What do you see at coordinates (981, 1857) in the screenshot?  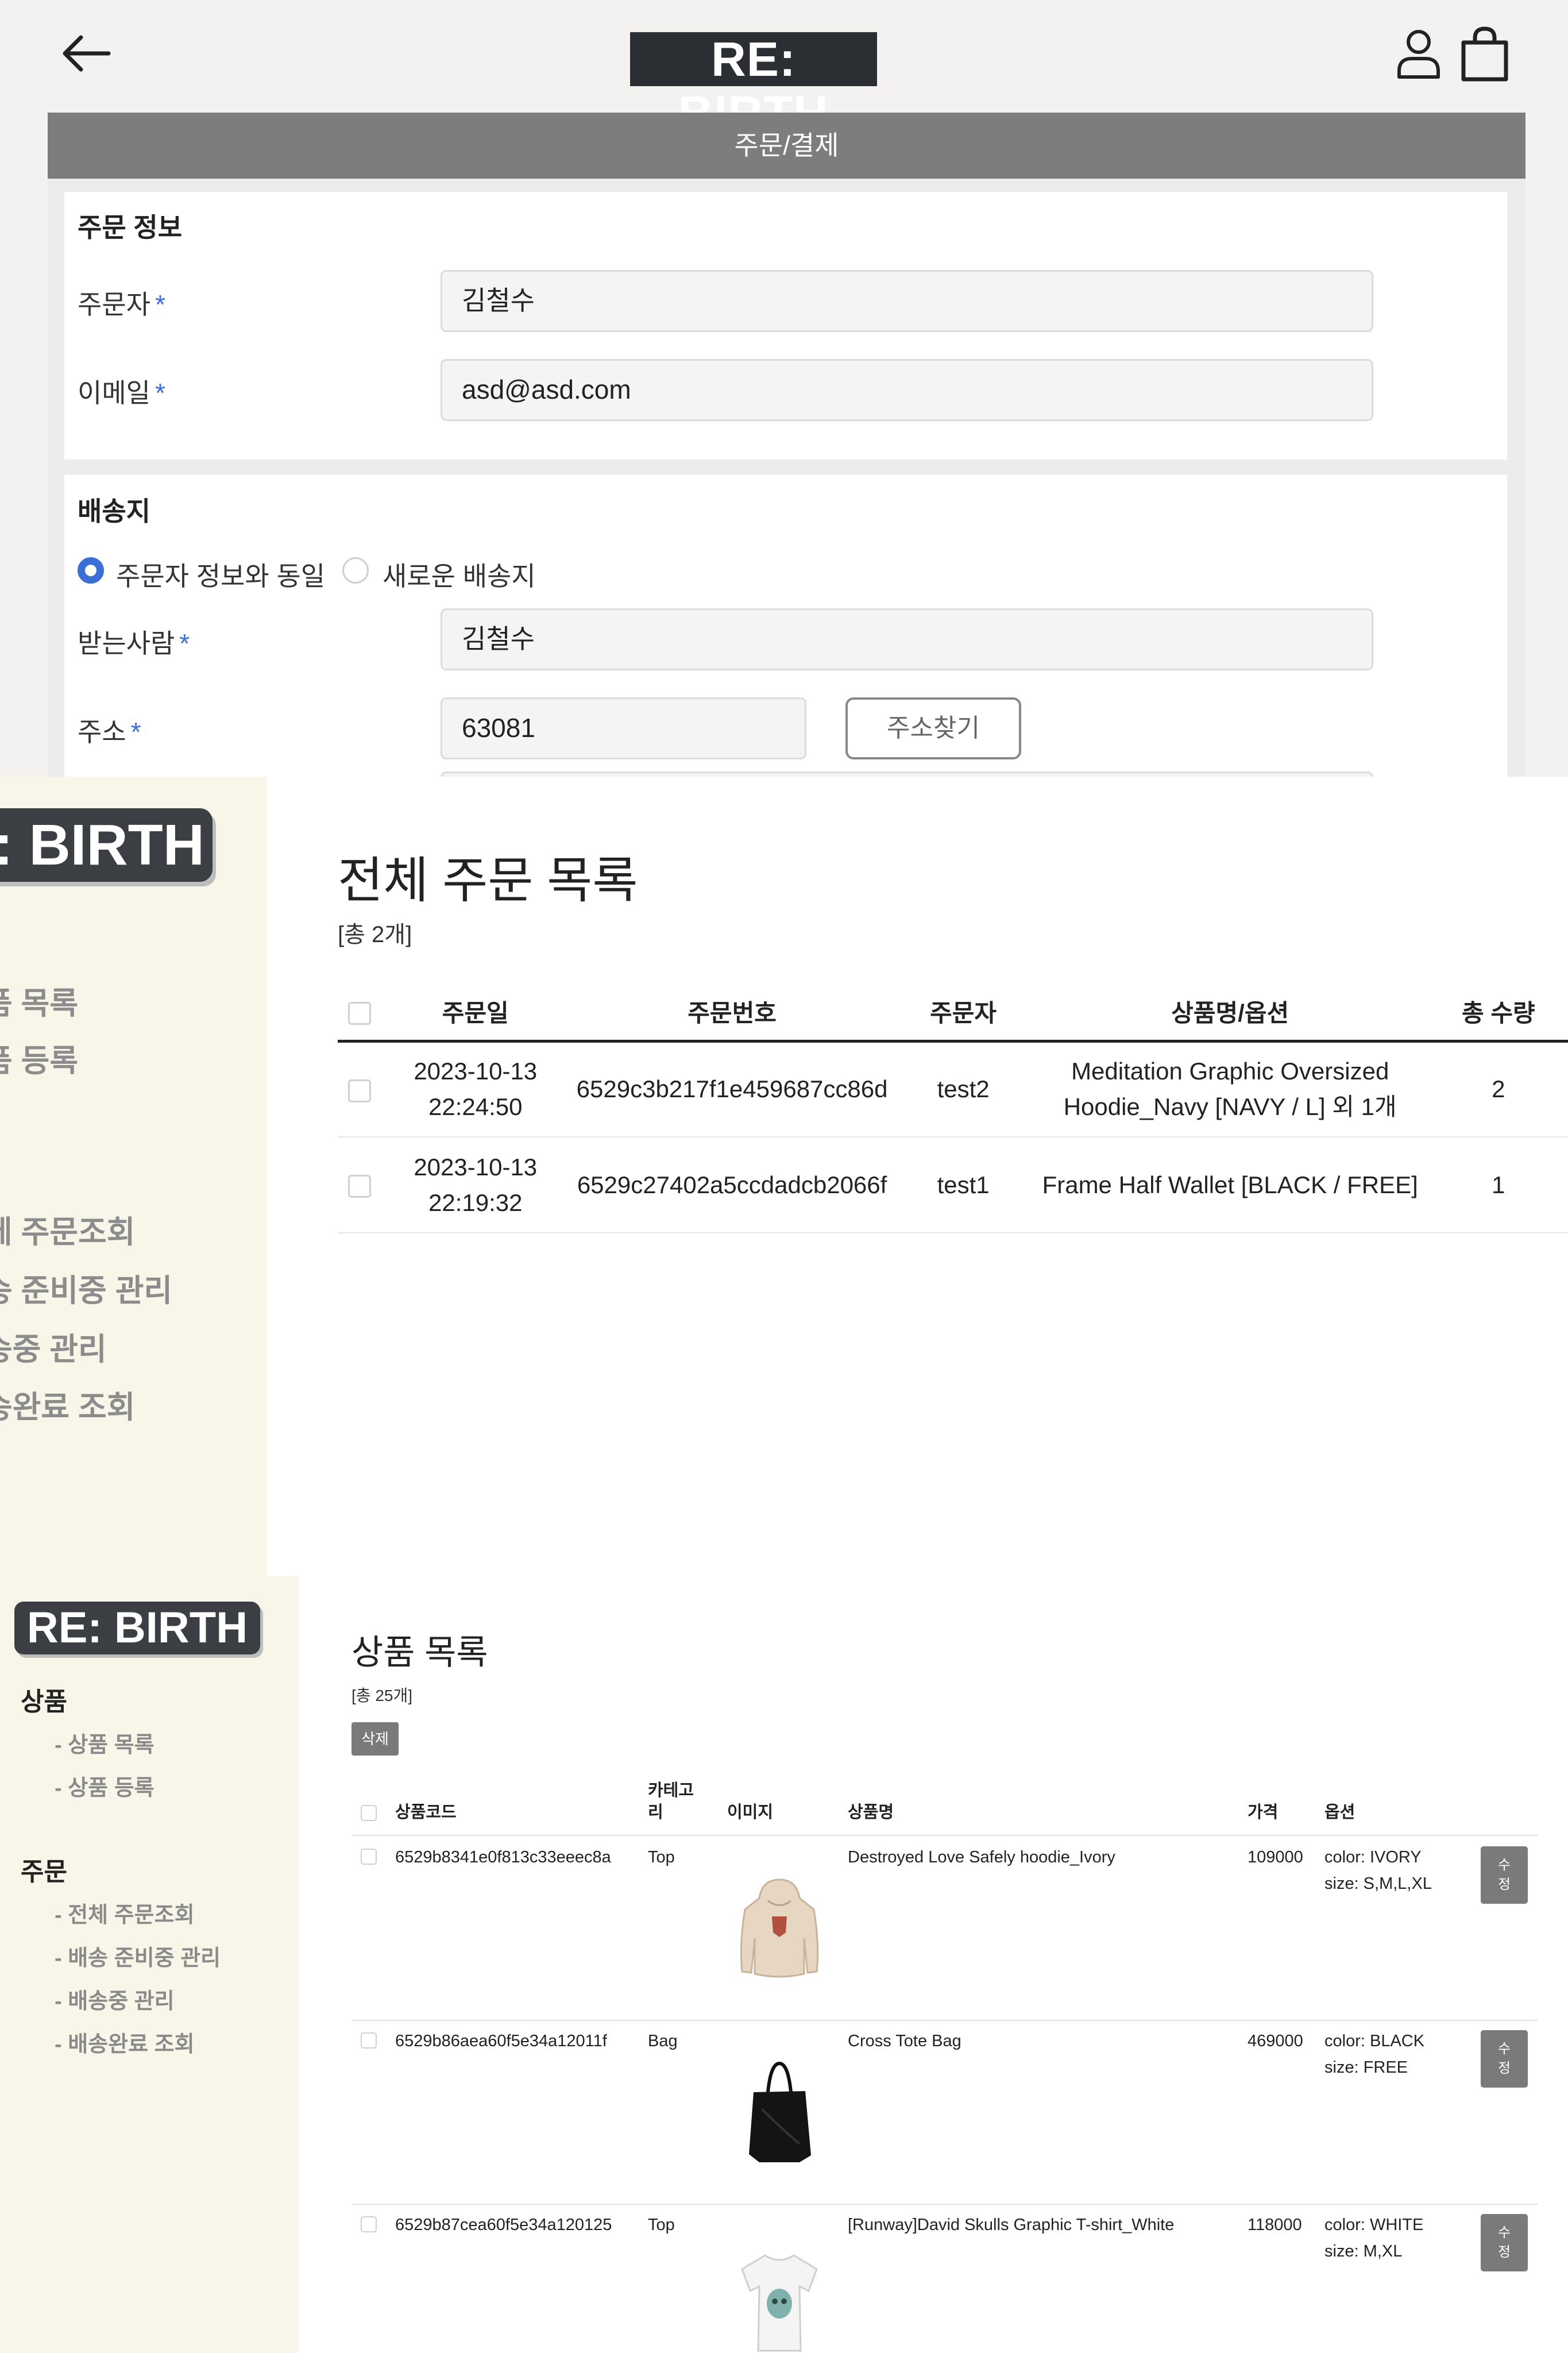 I see `product-name: Destroyed Love Safely hoodie_Ivory` at bounding box center [981, 1857].